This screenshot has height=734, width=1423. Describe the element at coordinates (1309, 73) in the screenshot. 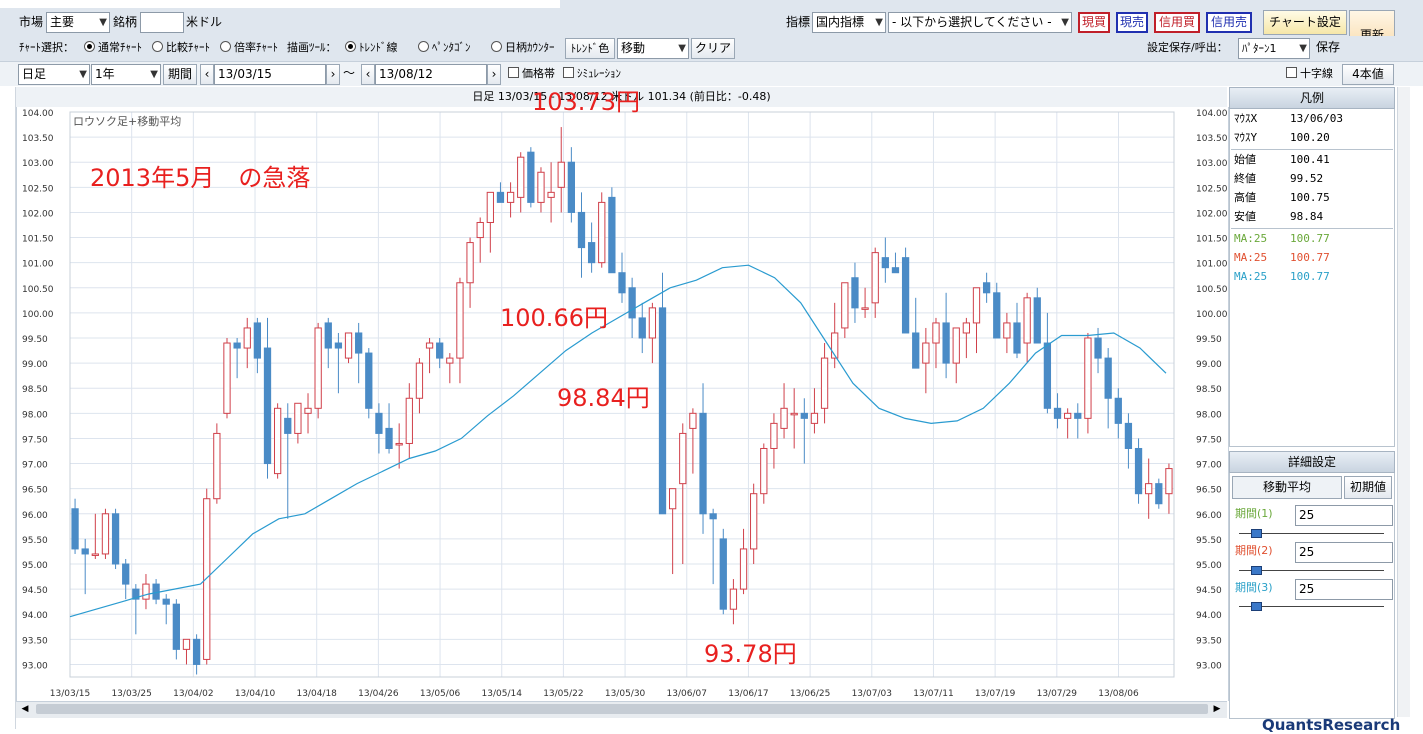

I see `crosshair-checkbox: 十字線` at that location.